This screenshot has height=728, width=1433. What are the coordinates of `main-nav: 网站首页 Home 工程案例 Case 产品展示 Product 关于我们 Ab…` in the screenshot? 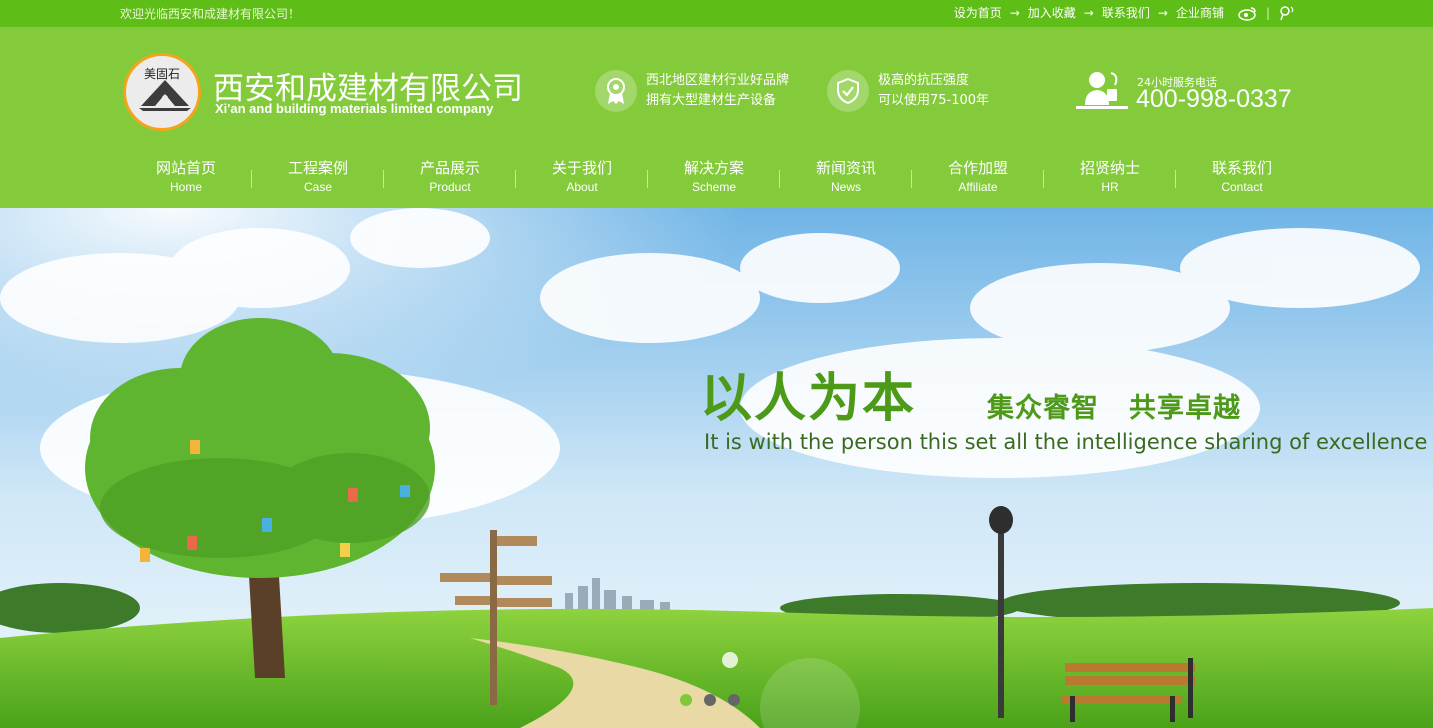 It's located at (714, 178).